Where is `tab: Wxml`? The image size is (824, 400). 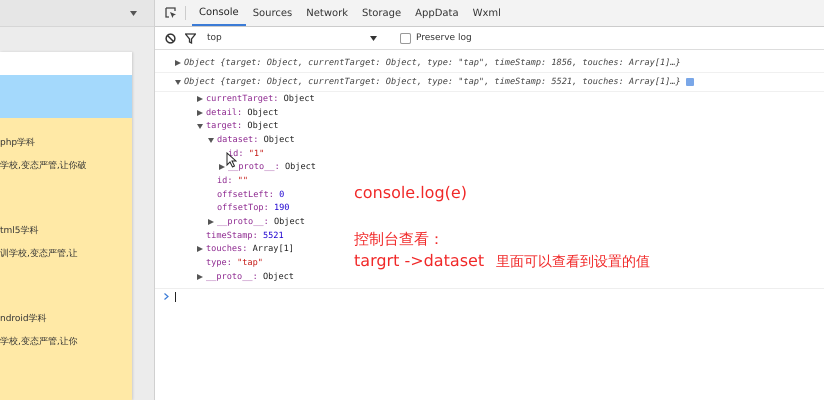
tab: Wxml is located at coordinates (487, 13).